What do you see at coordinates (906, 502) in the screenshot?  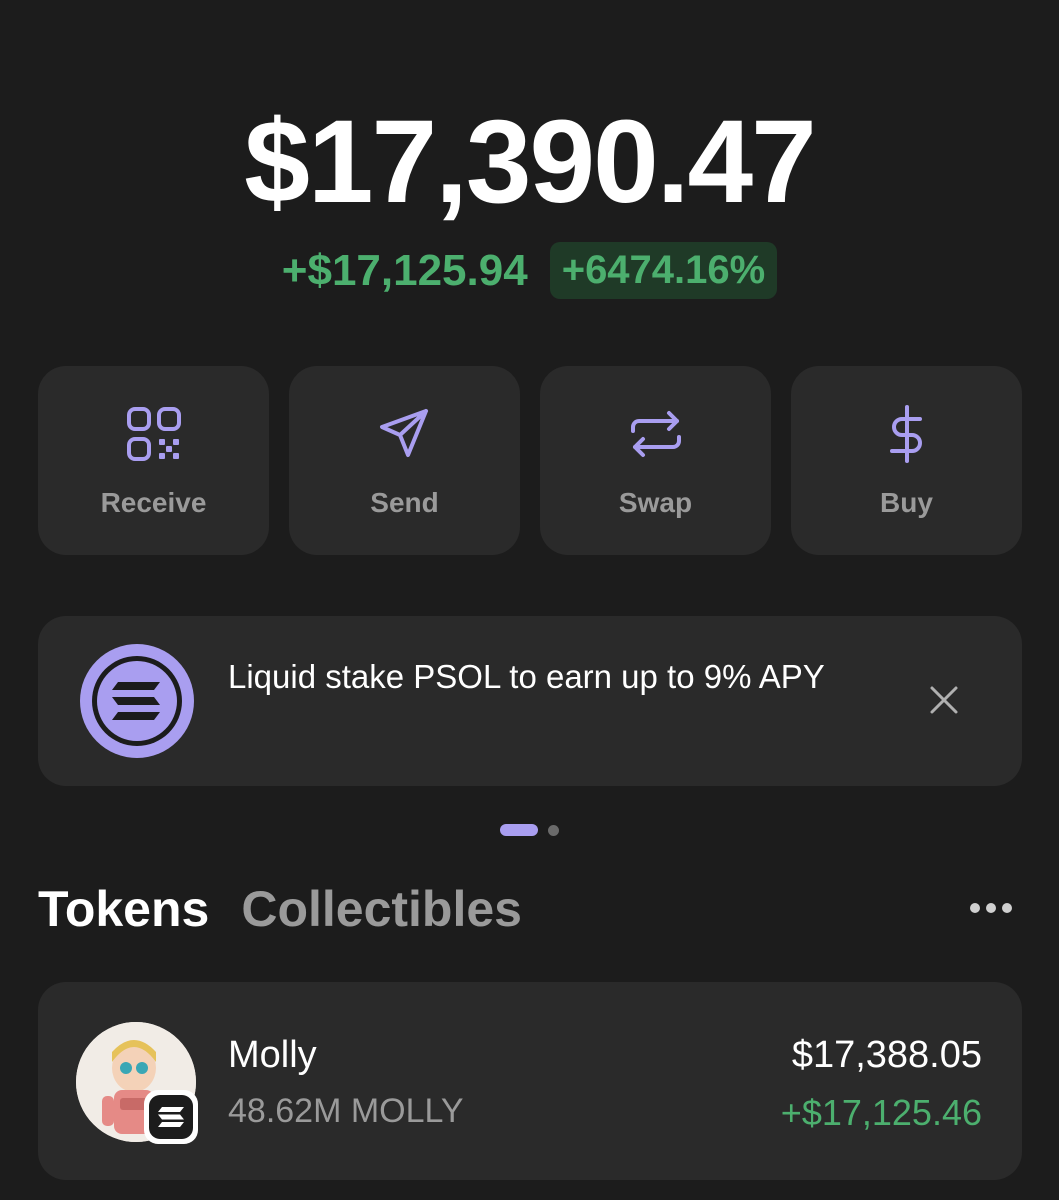 I see `buy-label: Buy` at bounding box center [906, 502].